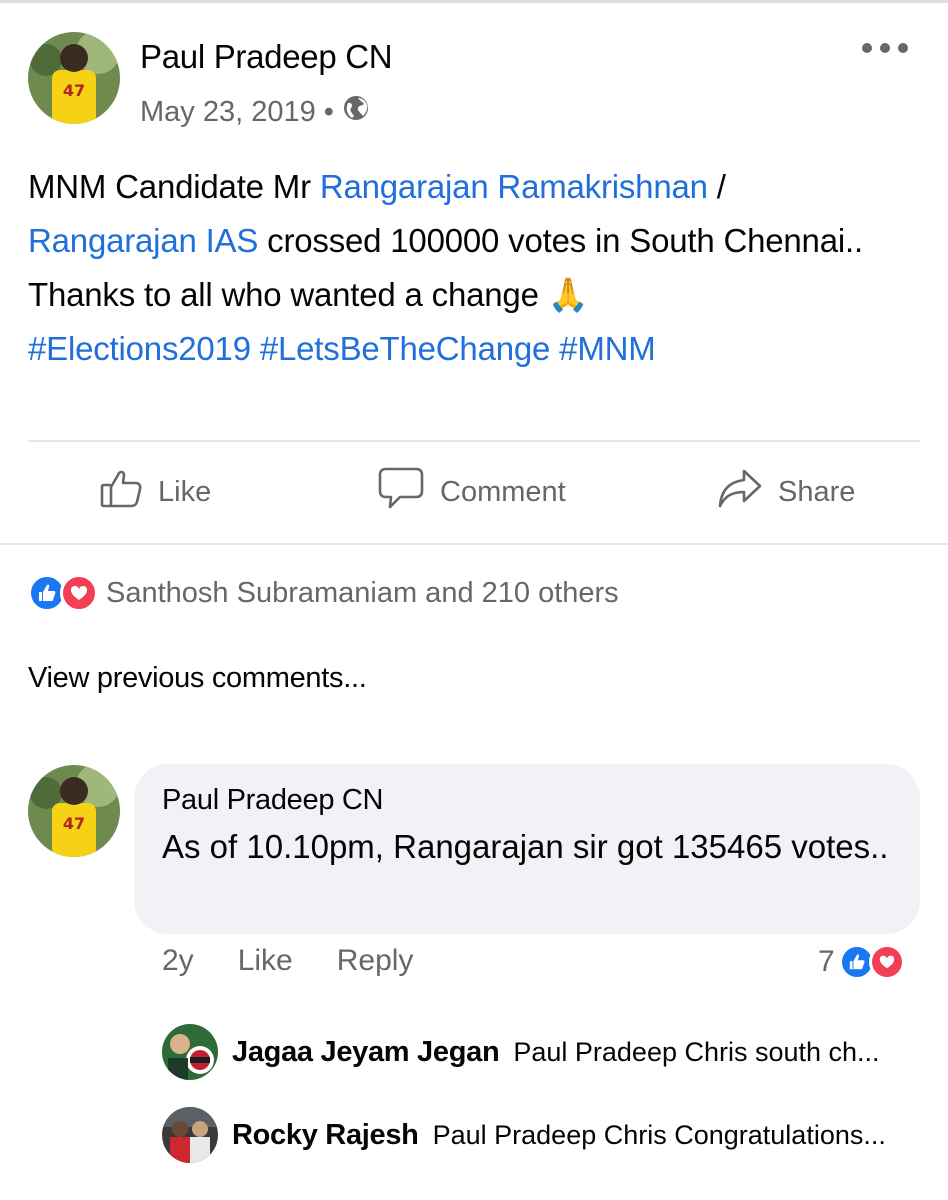 This screenshot has height=1200, width=948. Describe the element at coordinates (237, 112) in the screenshot. I see `post-date: May 23, 2019 •` at that location.